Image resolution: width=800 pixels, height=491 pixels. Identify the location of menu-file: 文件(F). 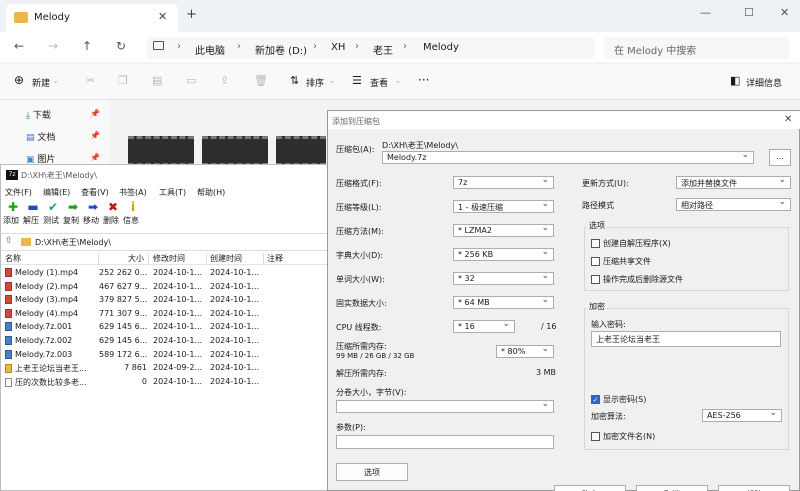
(18, 192).